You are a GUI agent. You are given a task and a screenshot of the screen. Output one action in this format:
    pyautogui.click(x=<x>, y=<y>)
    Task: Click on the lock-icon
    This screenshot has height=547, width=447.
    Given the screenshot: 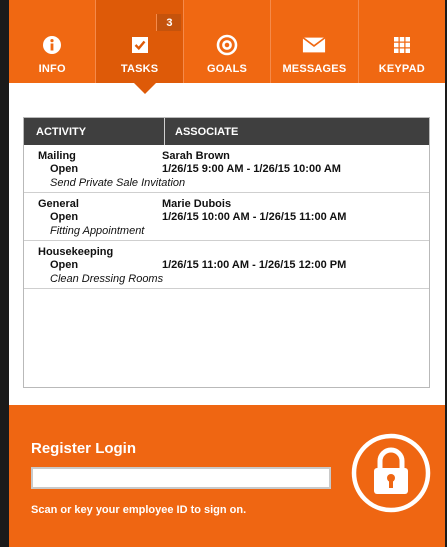 What is the action you would take?
    pyautogui.click(x=391, y=473)
    